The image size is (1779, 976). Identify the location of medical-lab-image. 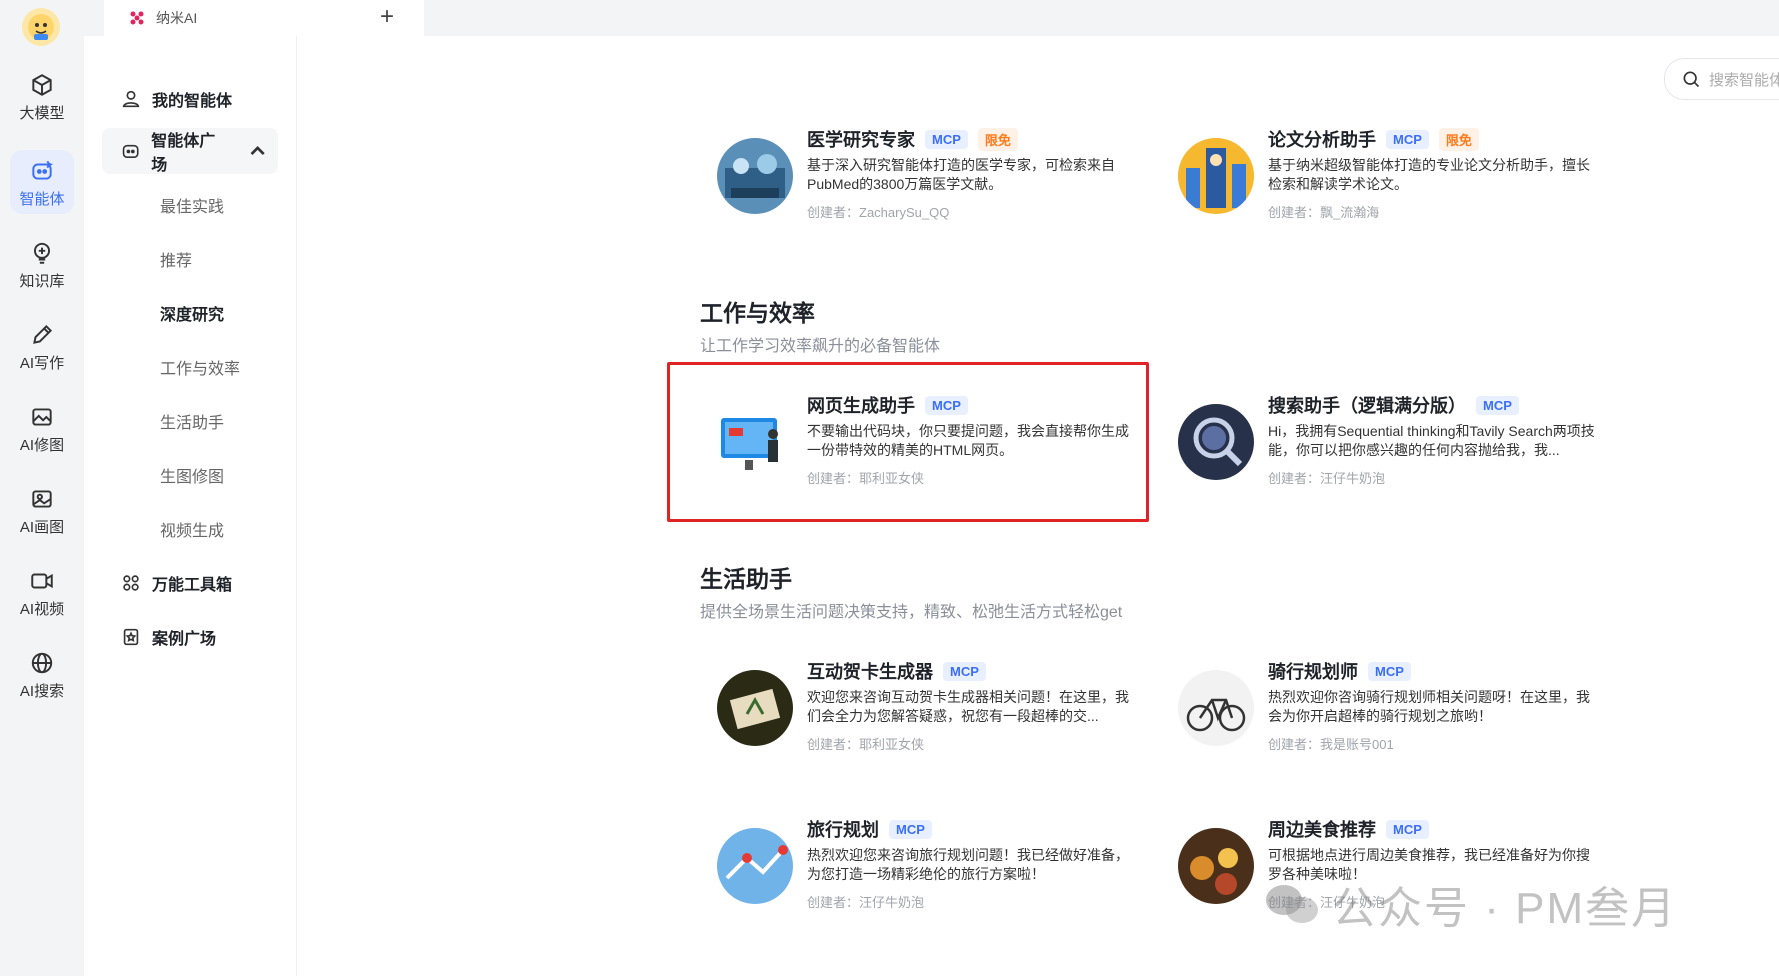
(755, 176).